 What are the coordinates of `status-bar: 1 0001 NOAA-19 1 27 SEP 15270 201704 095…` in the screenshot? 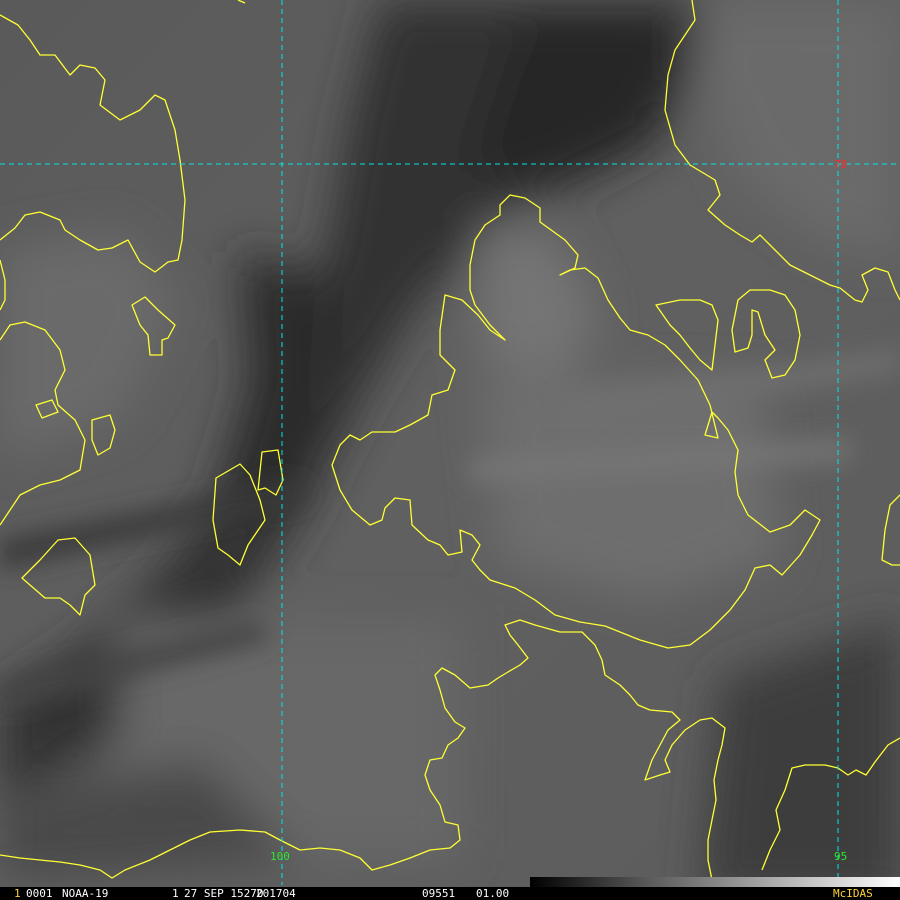 It's located at (450, 893).